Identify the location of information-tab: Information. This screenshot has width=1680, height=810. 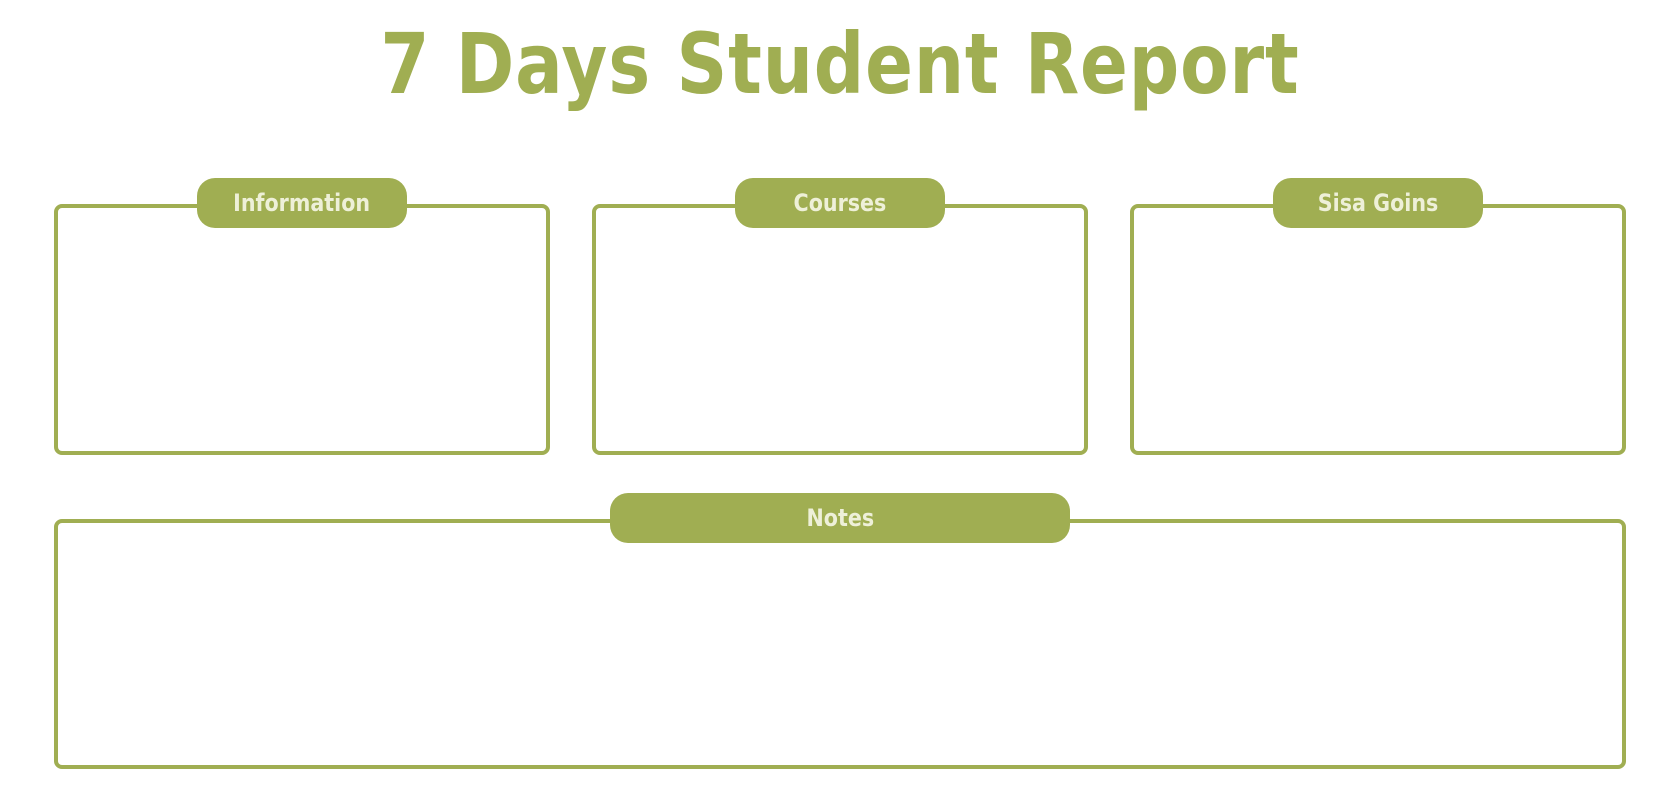
(302, 203).